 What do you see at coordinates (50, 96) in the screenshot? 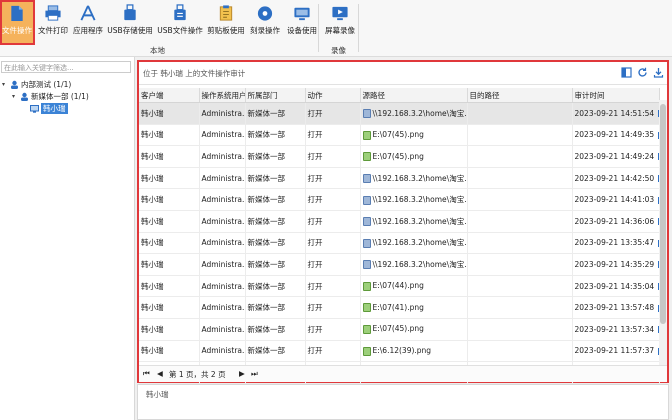
I see `tree-node-new-media: ▾ 新媒体一部 (1/1)` at bounding box center [50, 96].